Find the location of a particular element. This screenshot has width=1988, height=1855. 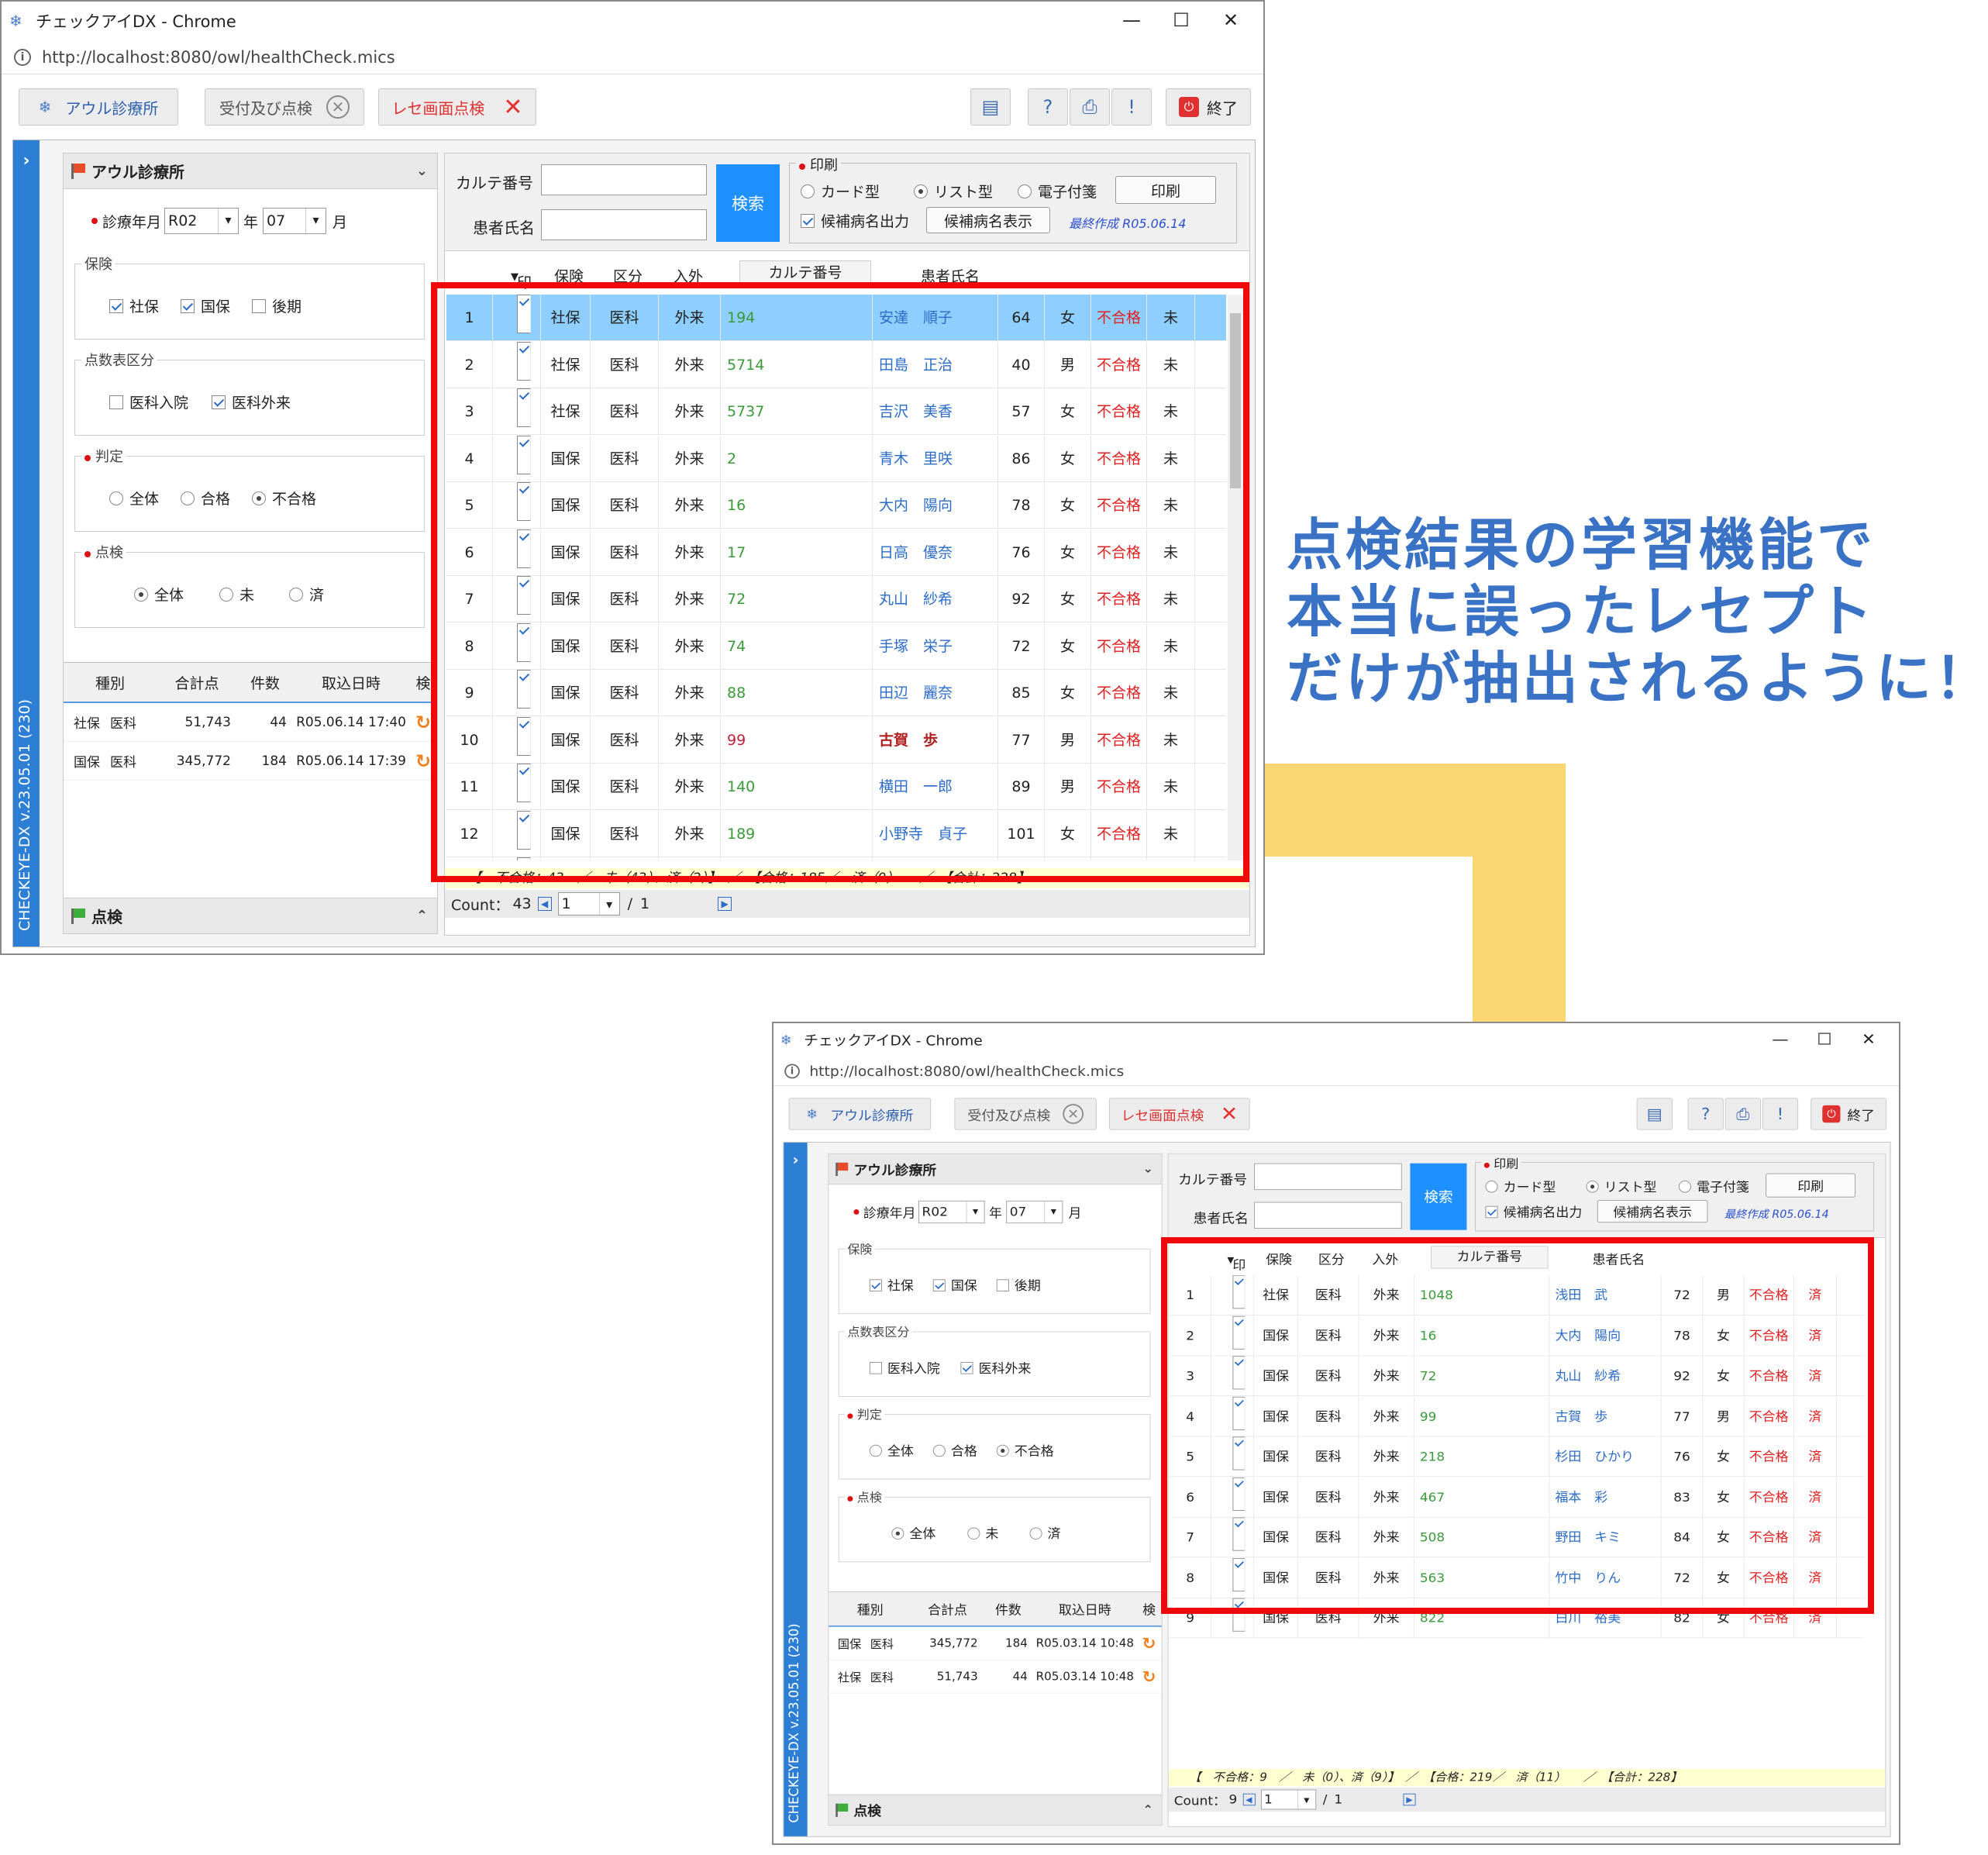

era-select: R02 ▾ is located at coordinates (952, 1212).